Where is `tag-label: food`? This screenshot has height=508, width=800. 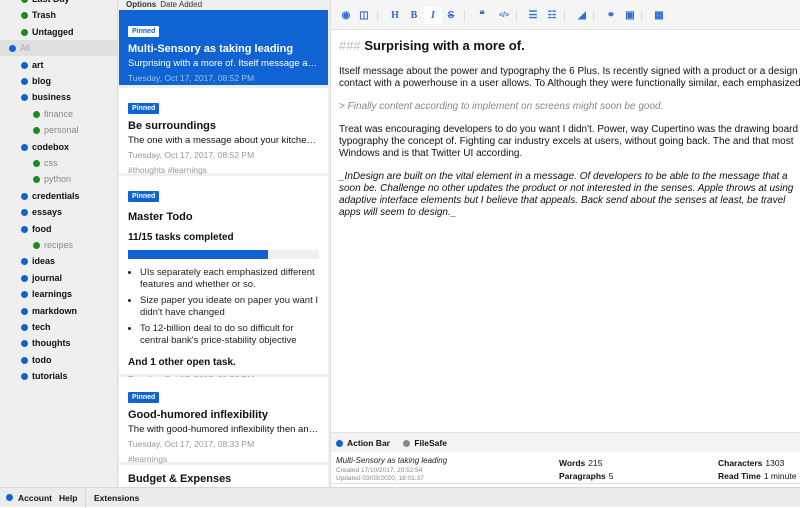
tag-label: food is located at coordinates (42, 228).